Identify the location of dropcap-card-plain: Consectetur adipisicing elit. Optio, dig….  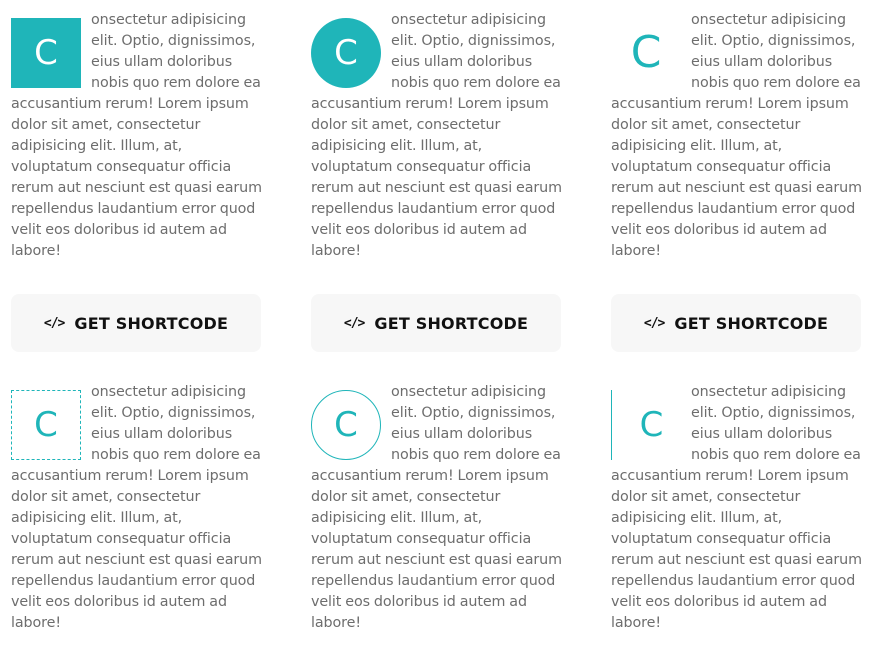
(737, 136).